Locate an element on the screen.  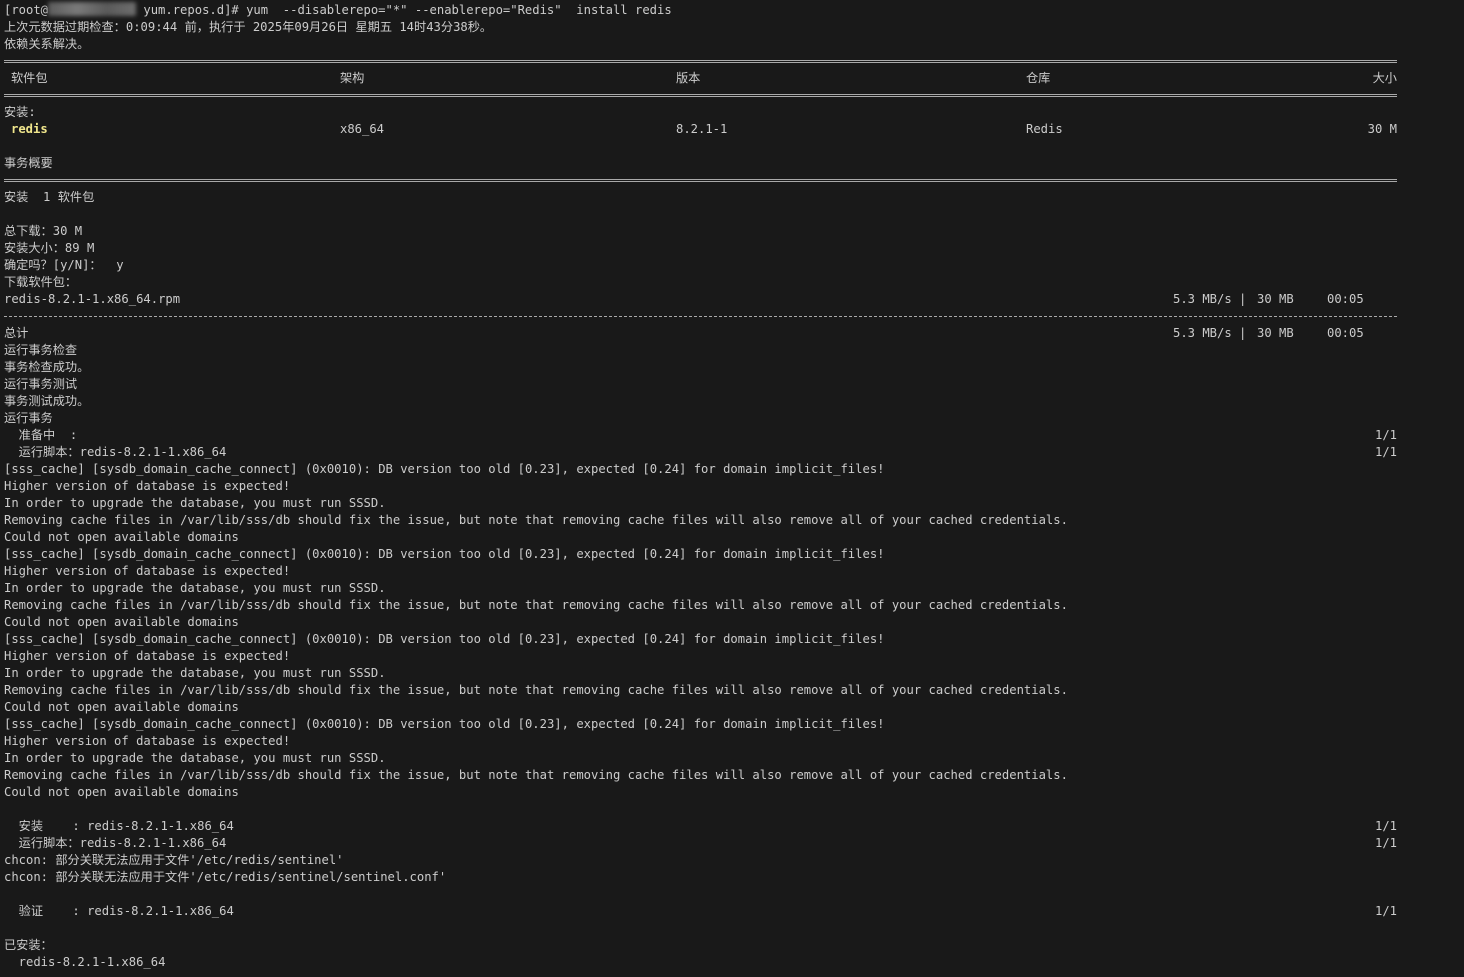
table-header: 软件包 架构 版本 仓库 大小 is located at coordinates (732, 78).